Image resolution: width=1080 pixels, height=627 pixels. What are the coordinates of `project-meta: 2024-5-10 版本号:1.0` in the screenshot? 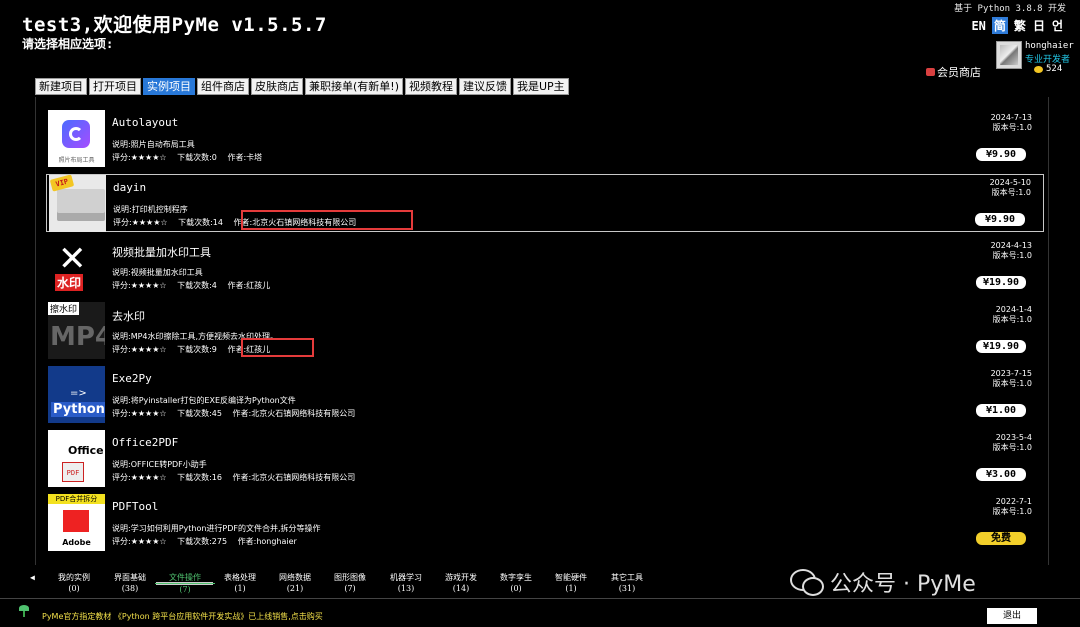 It's located at (1010, 188).